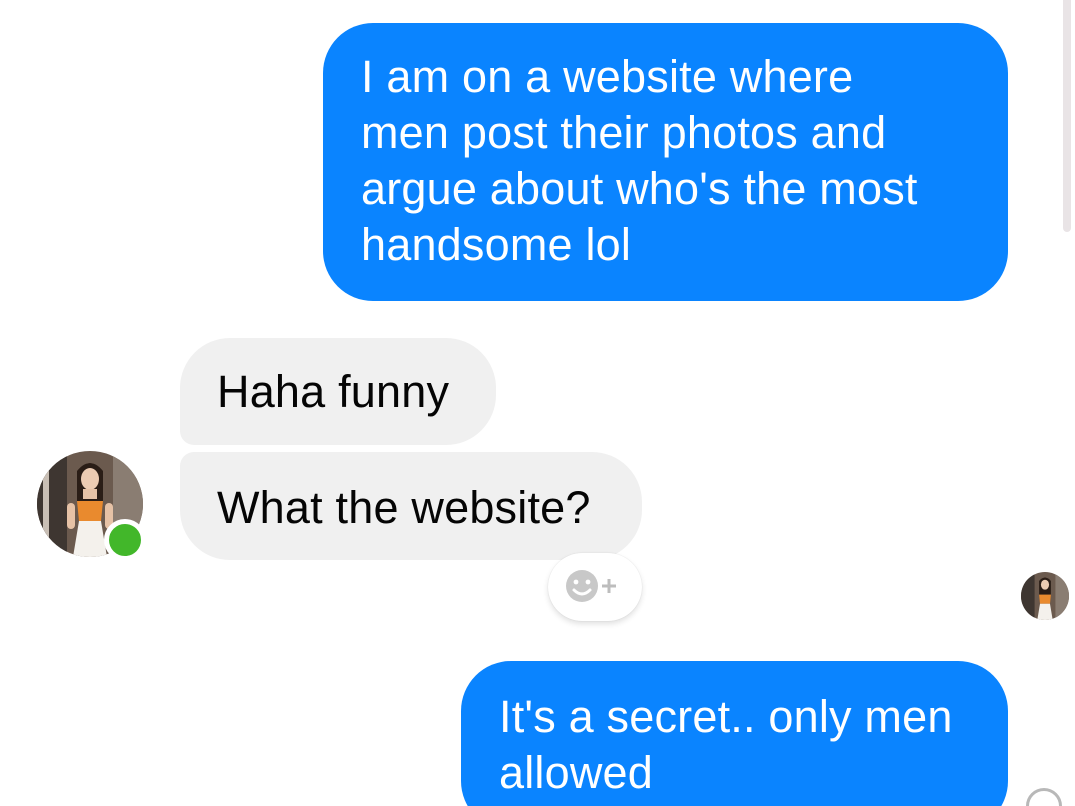 The width and height of the screenshot is (1075, 806). What do you see at coordinates (734, 733) in the screenshot?
I see `sent-message-bubble: It's a secret.. only men allowed` at bounding box center [734, 733].